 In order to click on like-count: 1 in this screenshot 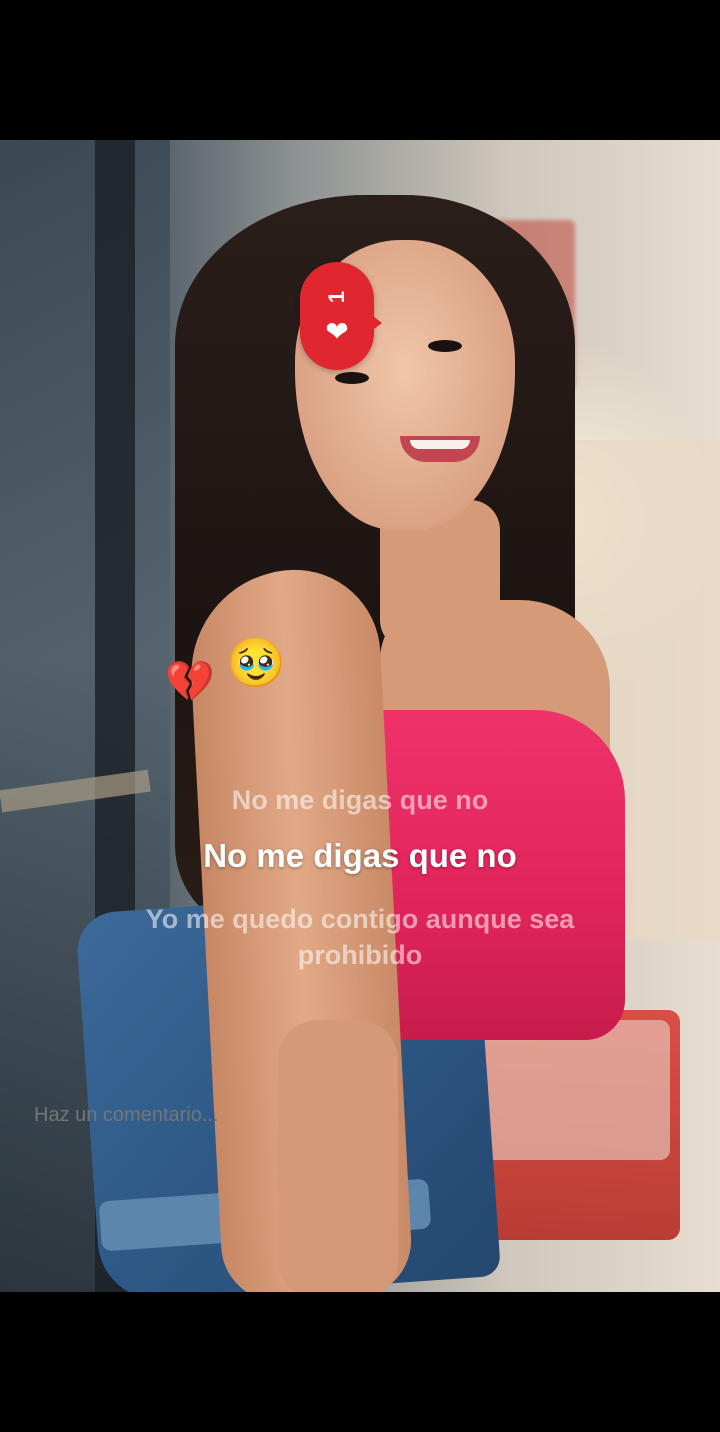, I will do `click(336, 297)`.